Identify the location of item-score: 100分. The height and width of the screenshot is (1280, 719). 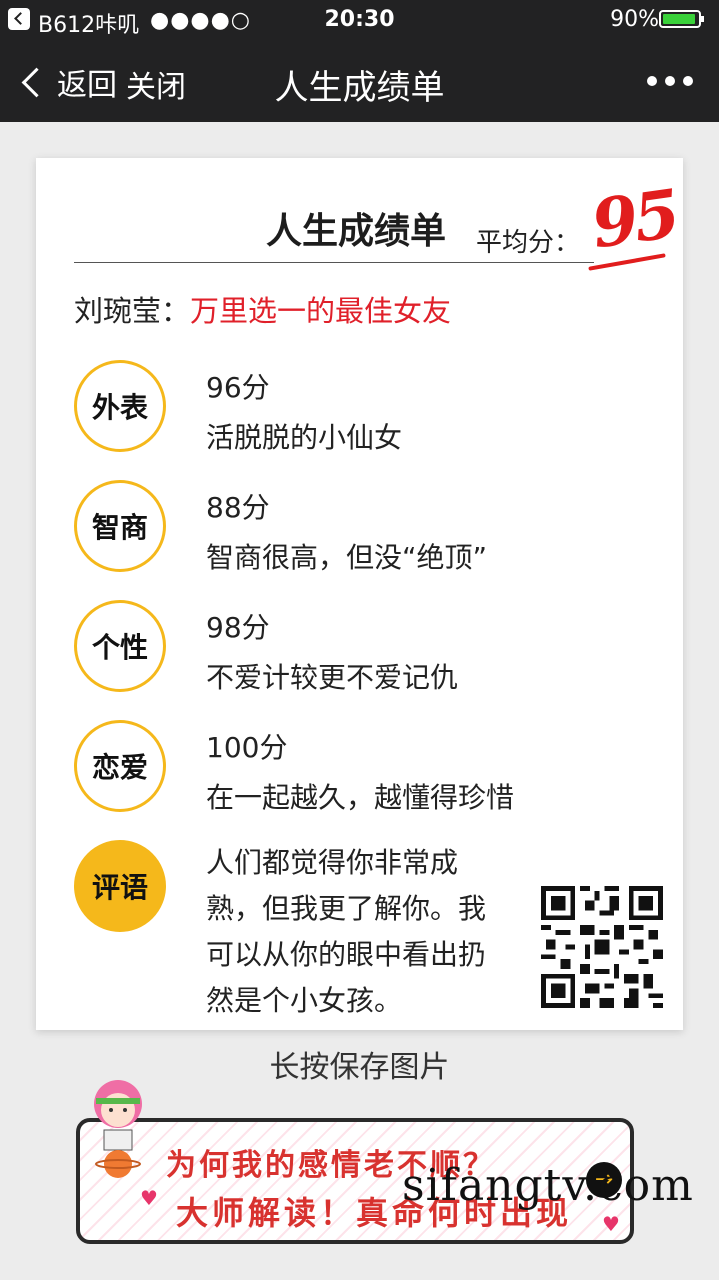
(247, 747).